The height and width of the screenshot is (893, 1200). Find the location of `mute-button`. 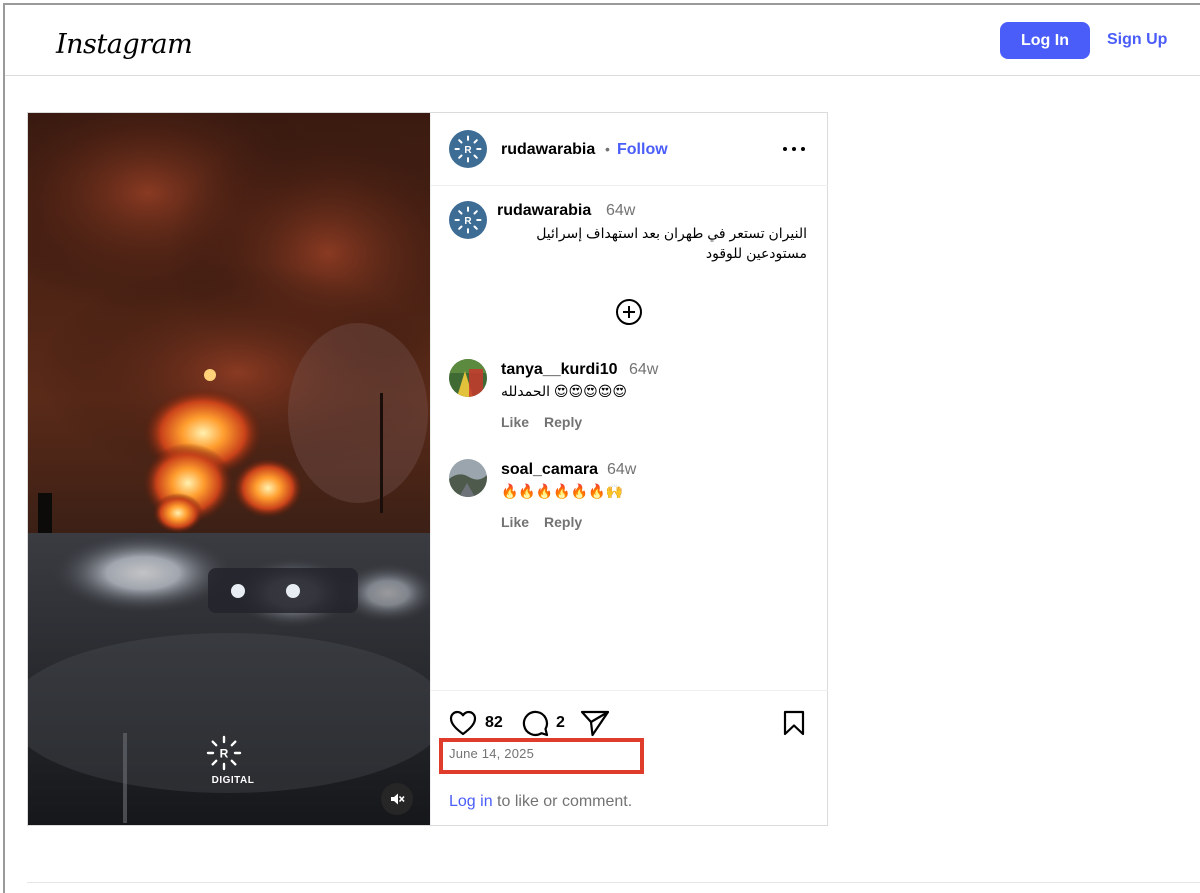

mute-button is located at coordinates (397, 799).